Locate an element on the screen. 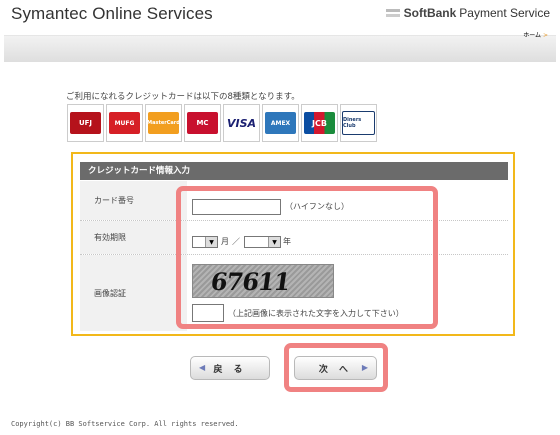 The image size is (560, 435). back-button: ◀ 戻 る is located at coordinates (230, 368).